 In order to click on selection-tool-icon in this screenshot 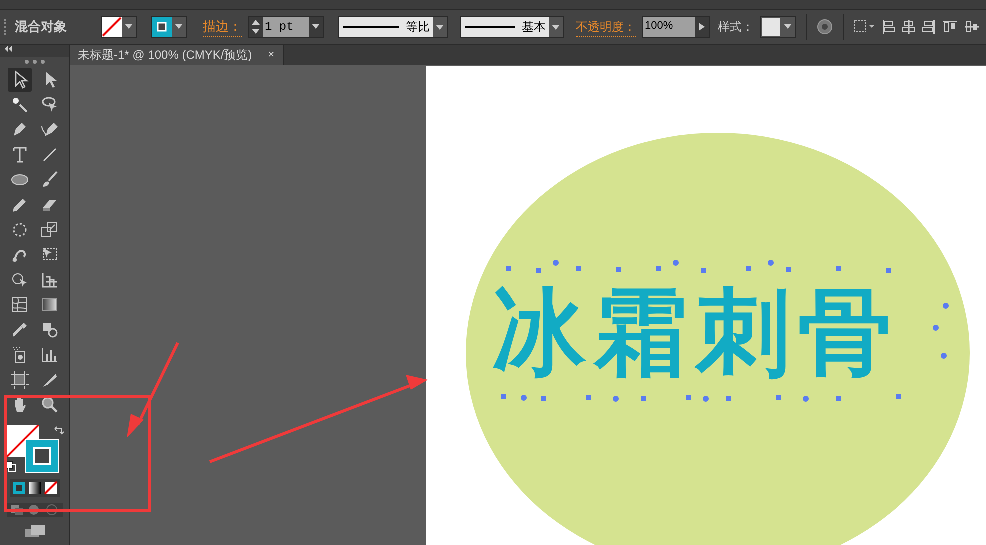, I will do `click(20, 80)`.